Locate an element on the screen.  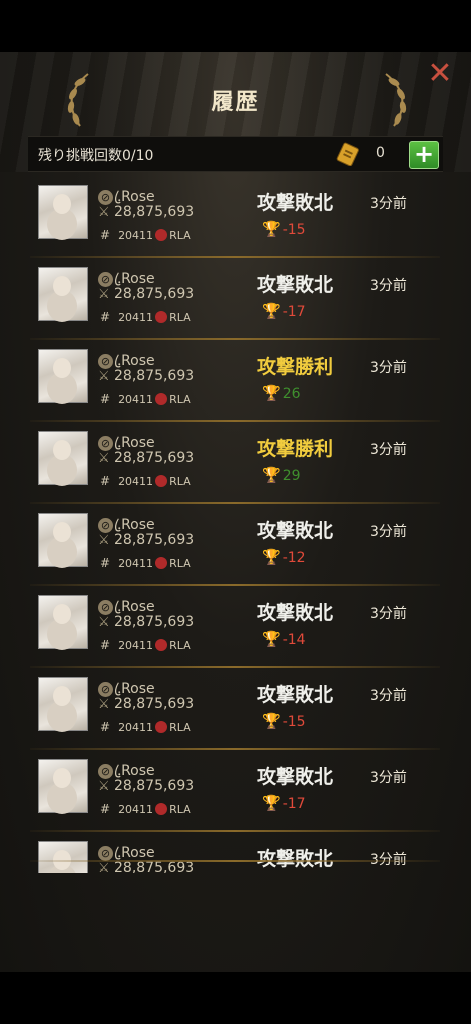
score-value: 26 is located at coordinates (291, 394).